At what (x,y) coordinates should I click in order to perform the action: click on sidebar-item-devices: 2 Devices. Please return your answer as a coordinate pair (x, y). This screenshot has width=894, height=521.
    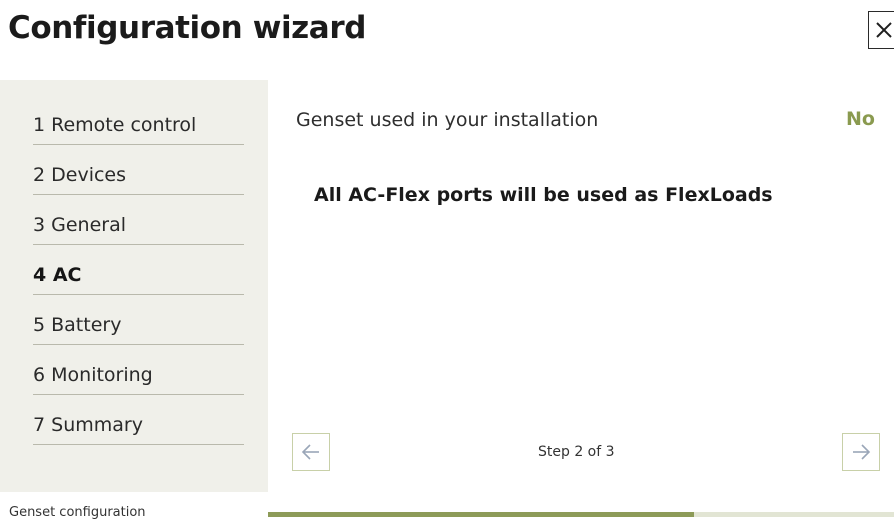
    Looking at the image, I should click on (138, 170).